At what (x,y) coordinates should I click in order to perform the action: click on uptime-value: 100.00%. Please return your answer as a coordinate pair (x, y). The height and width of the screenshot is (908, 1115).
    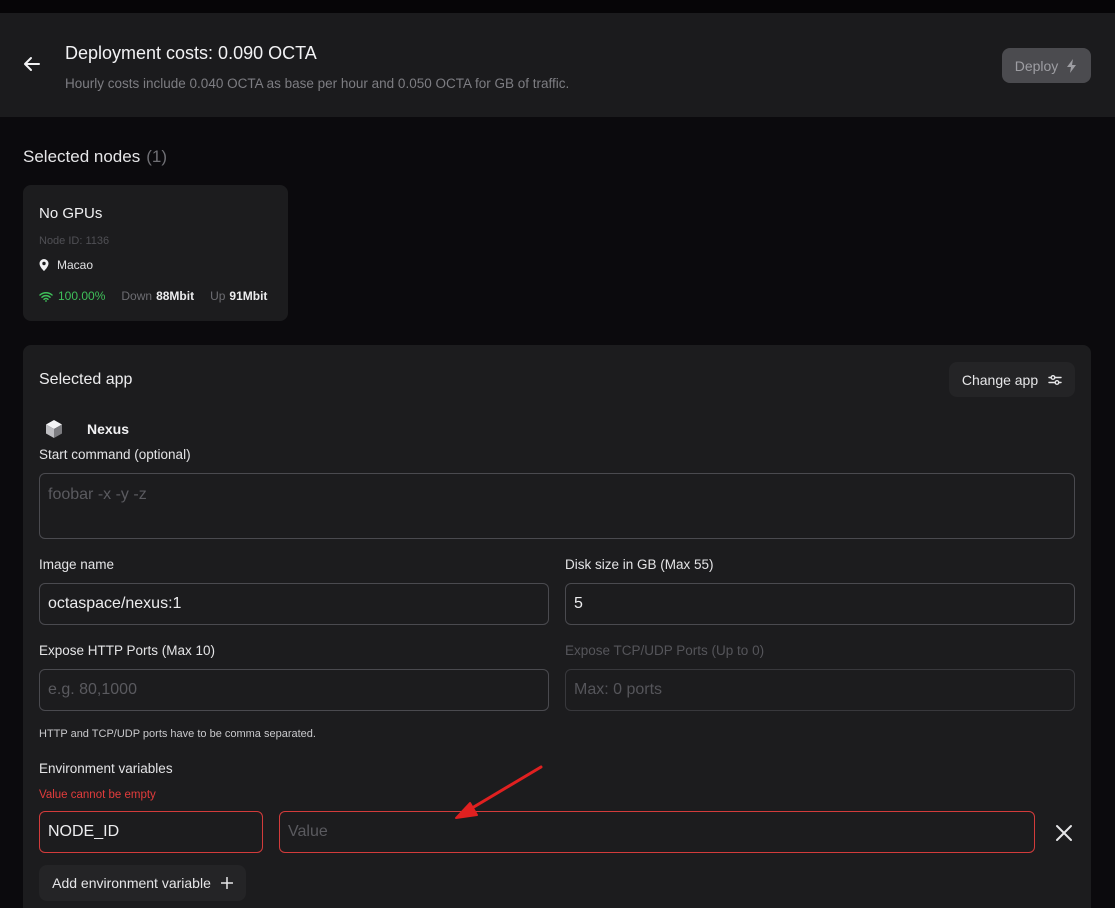
    Looking at the image, I should click on (82, 296).